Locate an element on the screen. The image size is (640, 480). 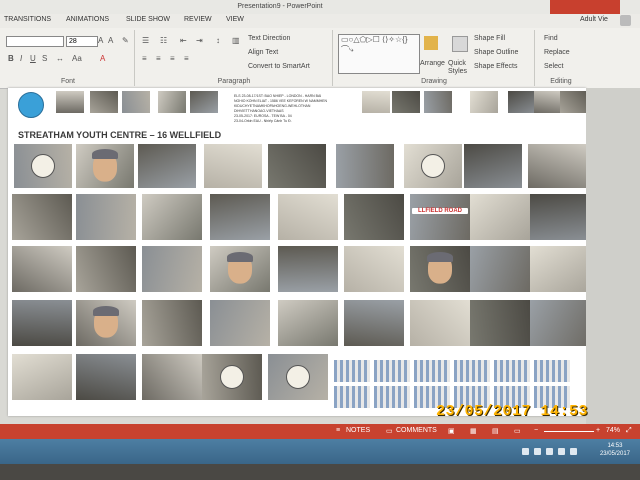
comments-icon: ▭ is located at coordinates (389, 431).